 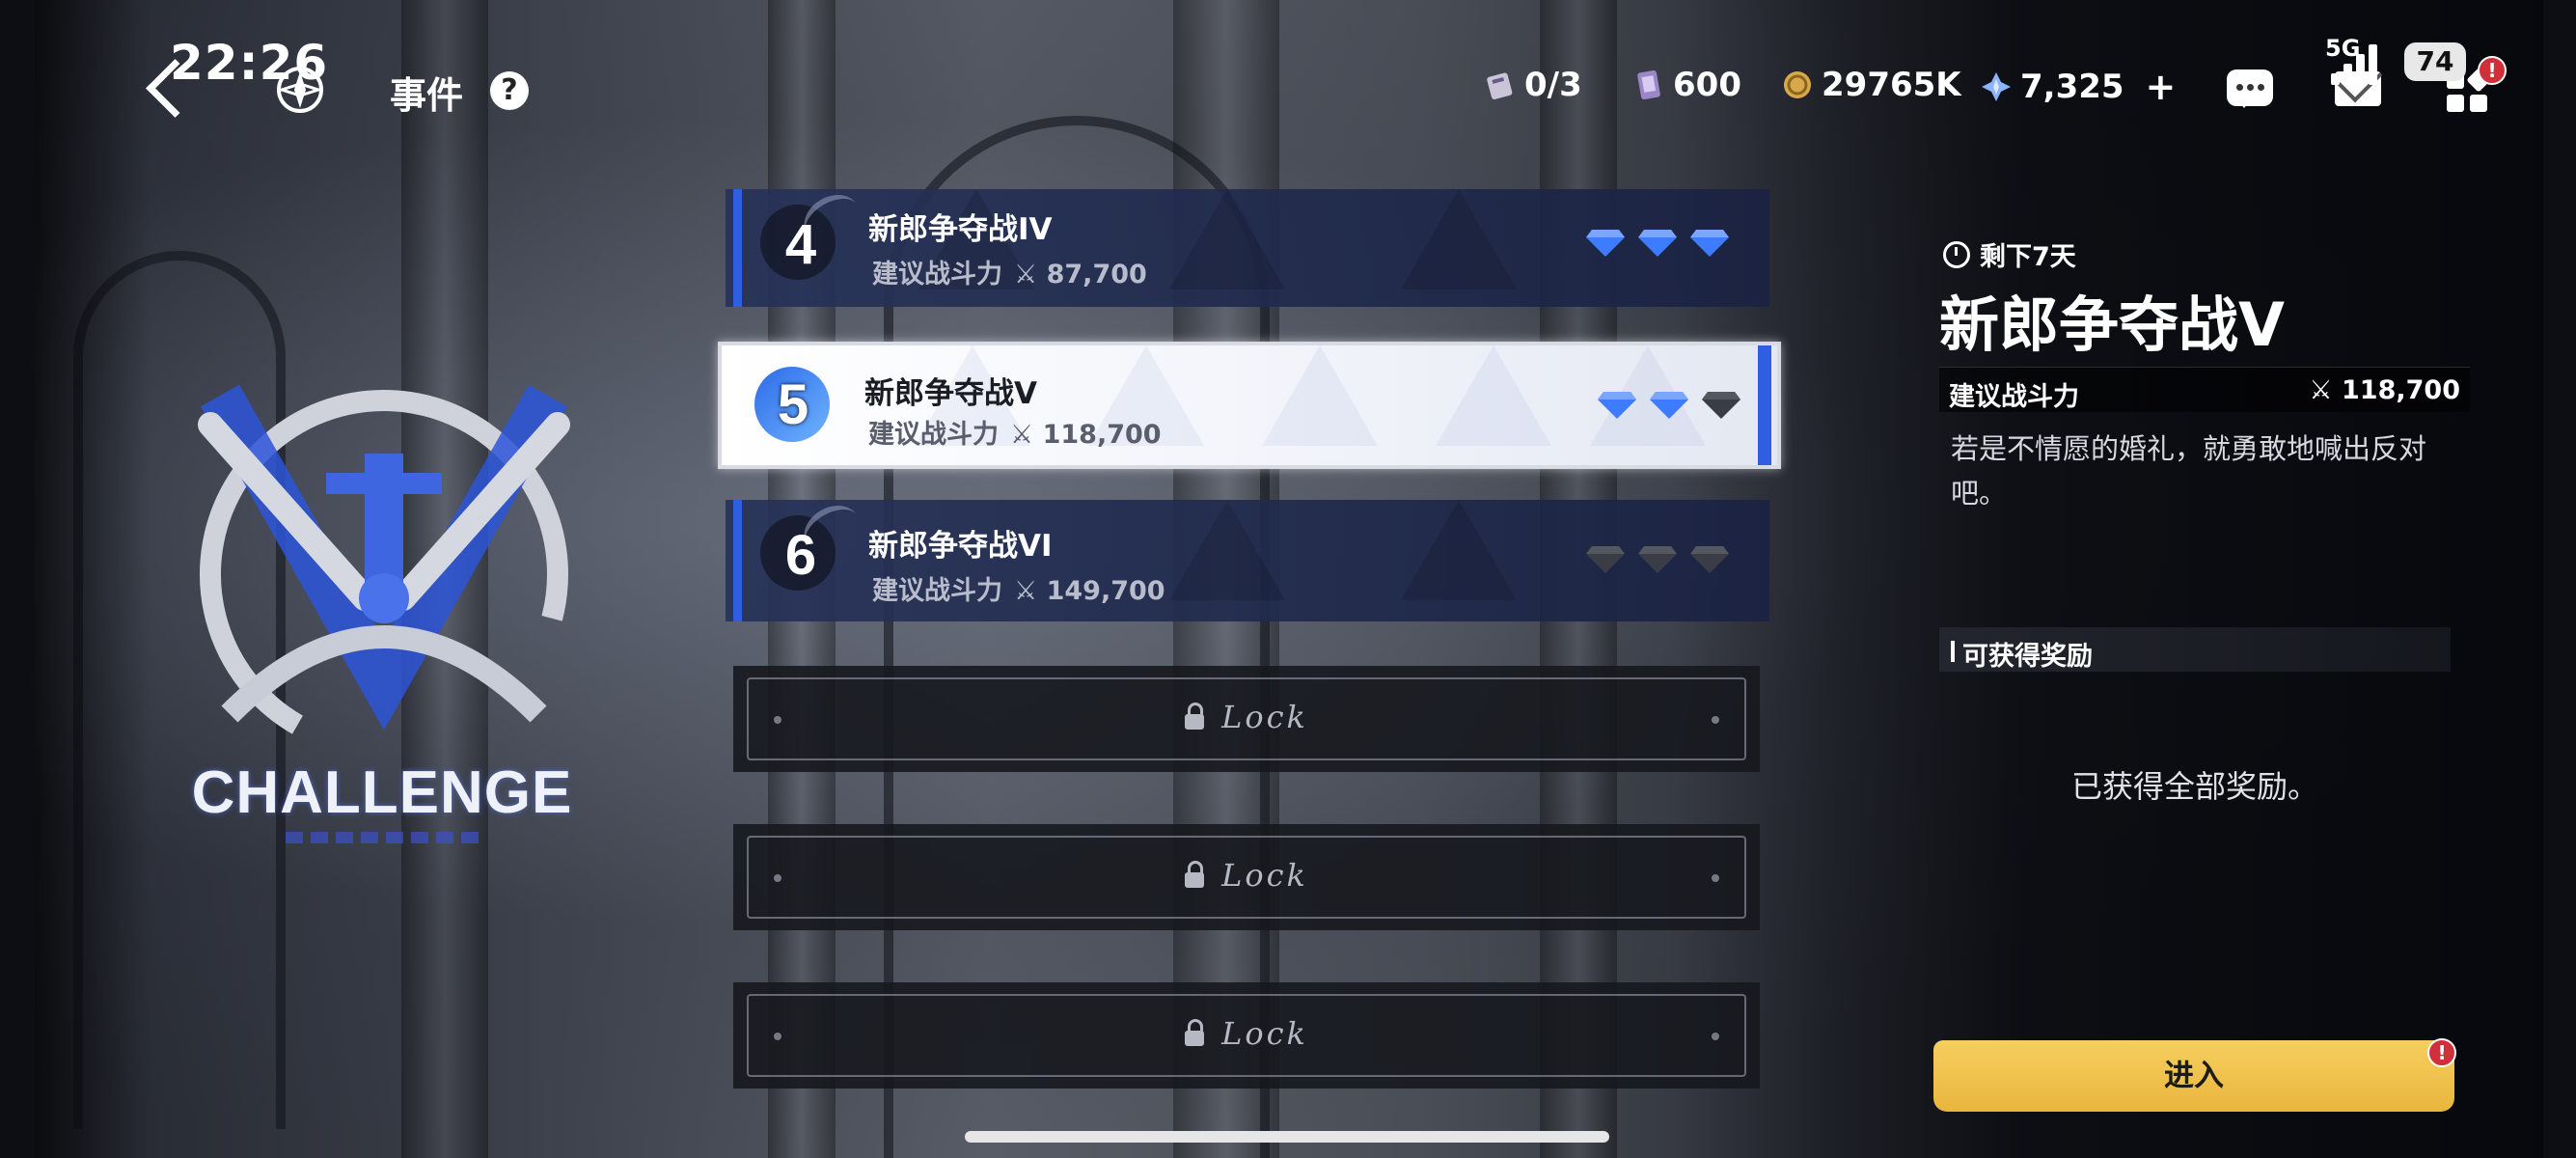 I want to click on crystals-value: 7,325, so click(x=2072, y=87).